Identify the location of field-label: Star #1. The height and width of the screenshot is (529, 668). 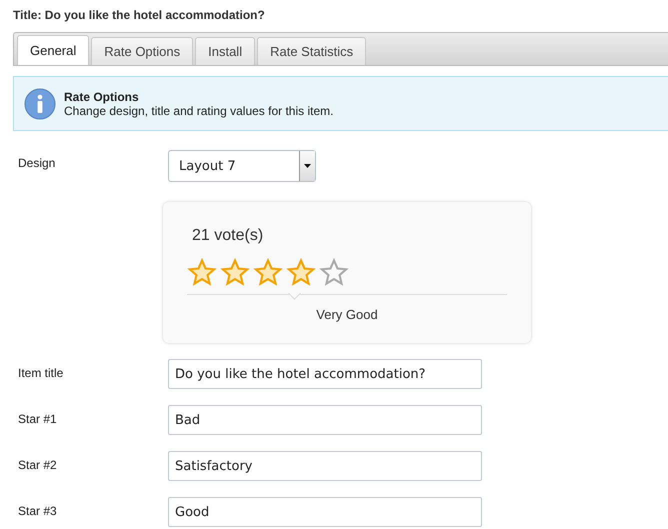
(38, 419).